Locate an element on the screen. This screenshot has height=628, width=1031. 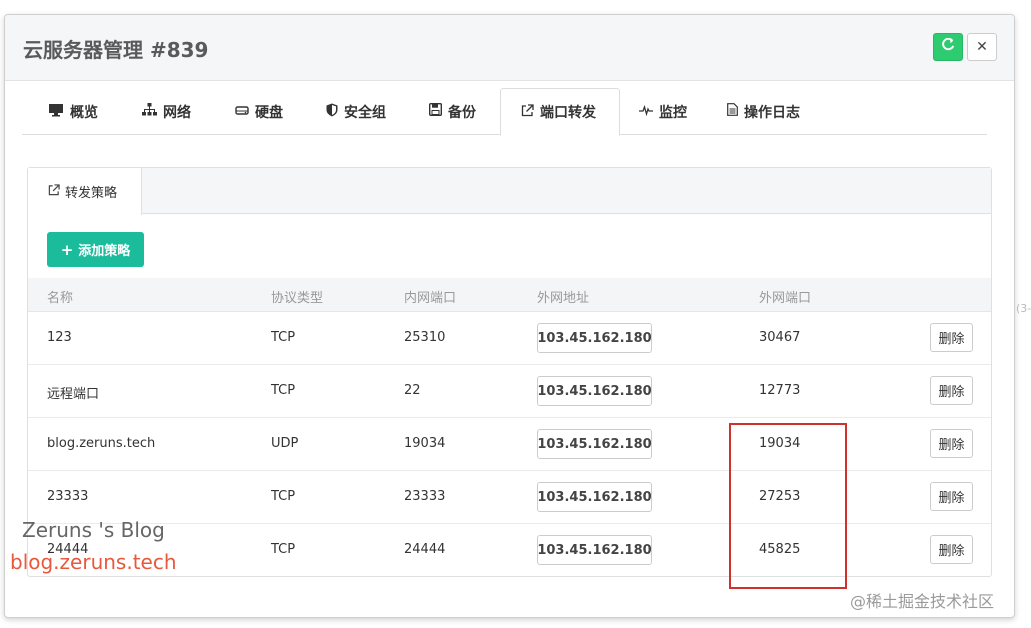
hdd-icon is located at coordinates (242, 112).